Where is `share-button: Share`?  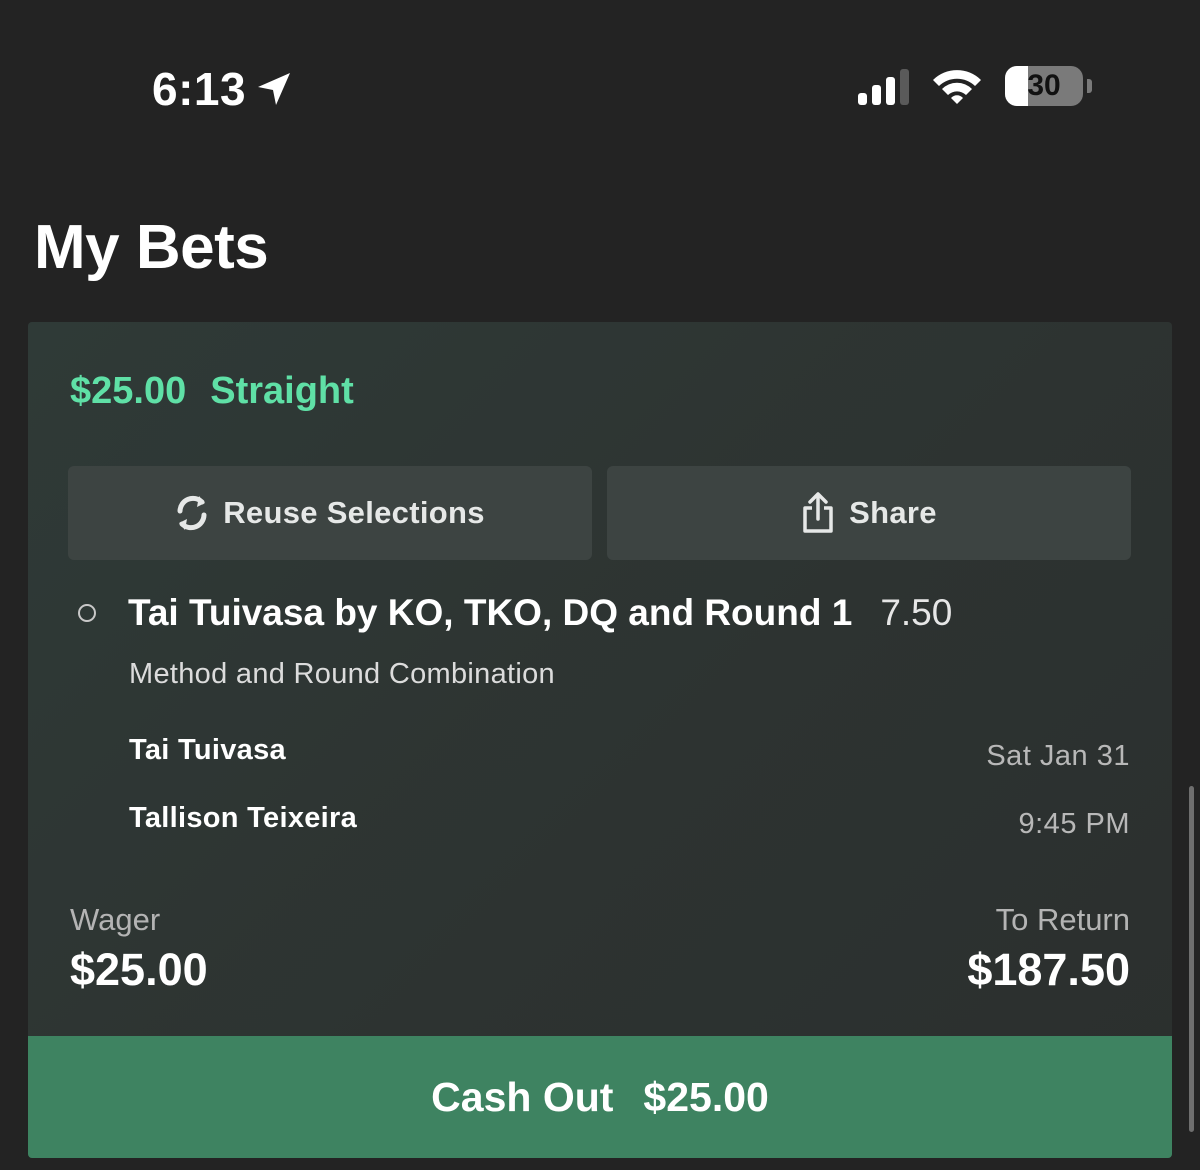
share-button: Share is located at coordinates (869, 513).